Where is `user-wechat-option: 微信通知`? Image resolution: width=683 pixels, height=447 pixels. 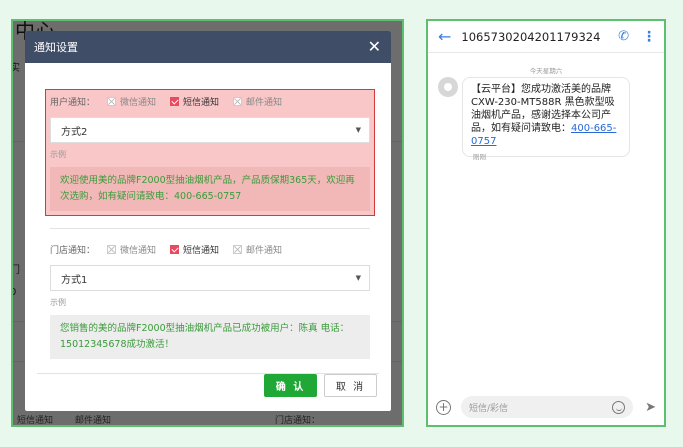
user-wechat-option: 微信通知 is located at coordinates (131, 101).